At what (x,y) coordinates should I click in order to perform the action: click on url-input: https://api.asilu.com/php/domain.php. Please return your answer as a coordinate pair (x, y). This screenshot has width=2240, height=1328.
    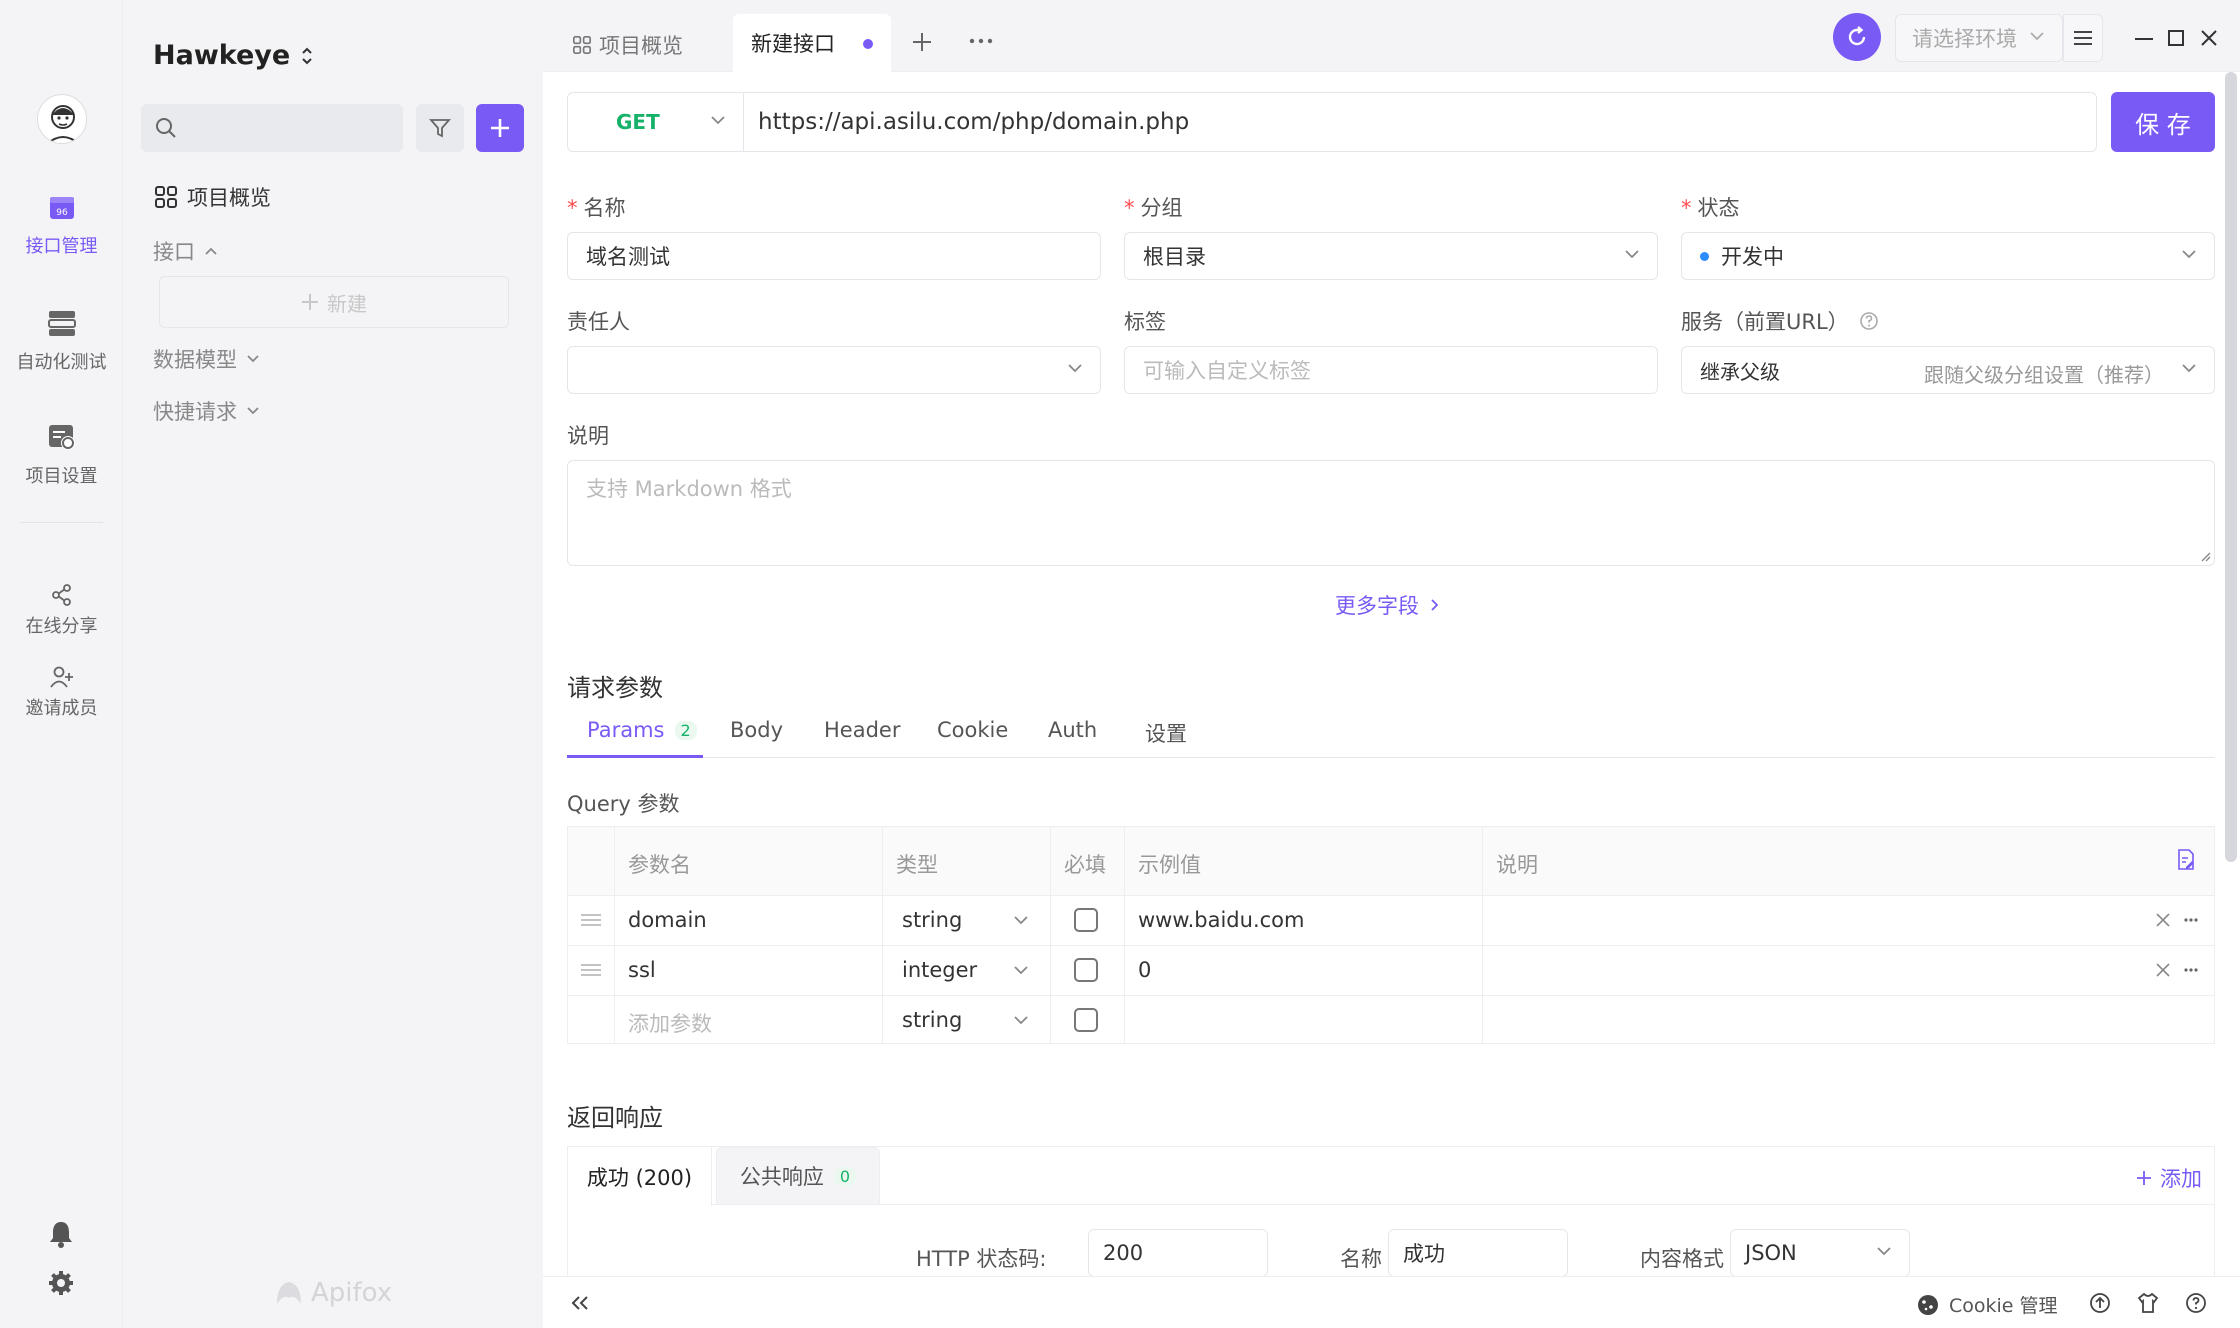
    Looking at the image, I should click on (1418, 122).